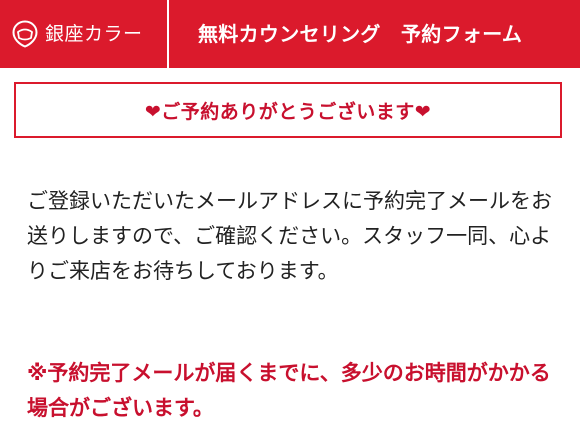 This screenshot has height=433, width=580. What do you see at coordinates (168, 34) in the screenshot?
I see `header-divider` at bounding box center [168, 34].